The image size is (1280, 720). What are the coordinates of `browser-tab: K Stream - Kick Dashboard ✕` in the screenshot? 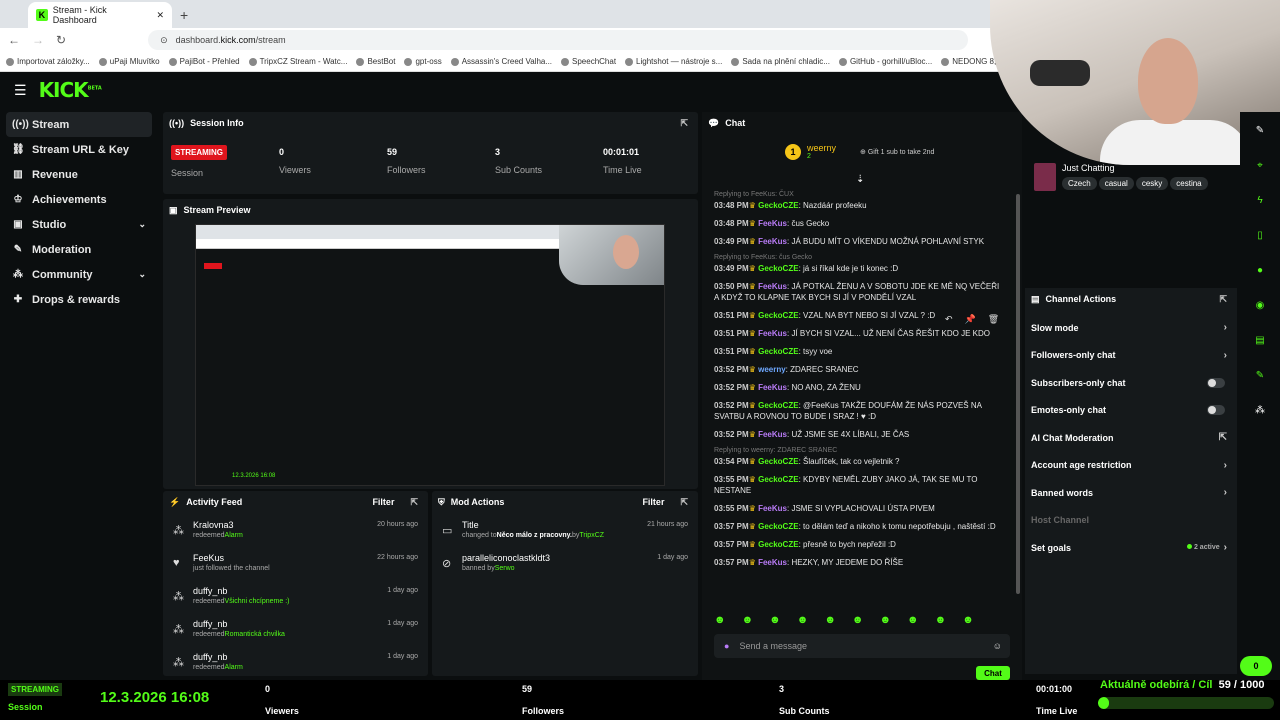 It's located at (100, 15).